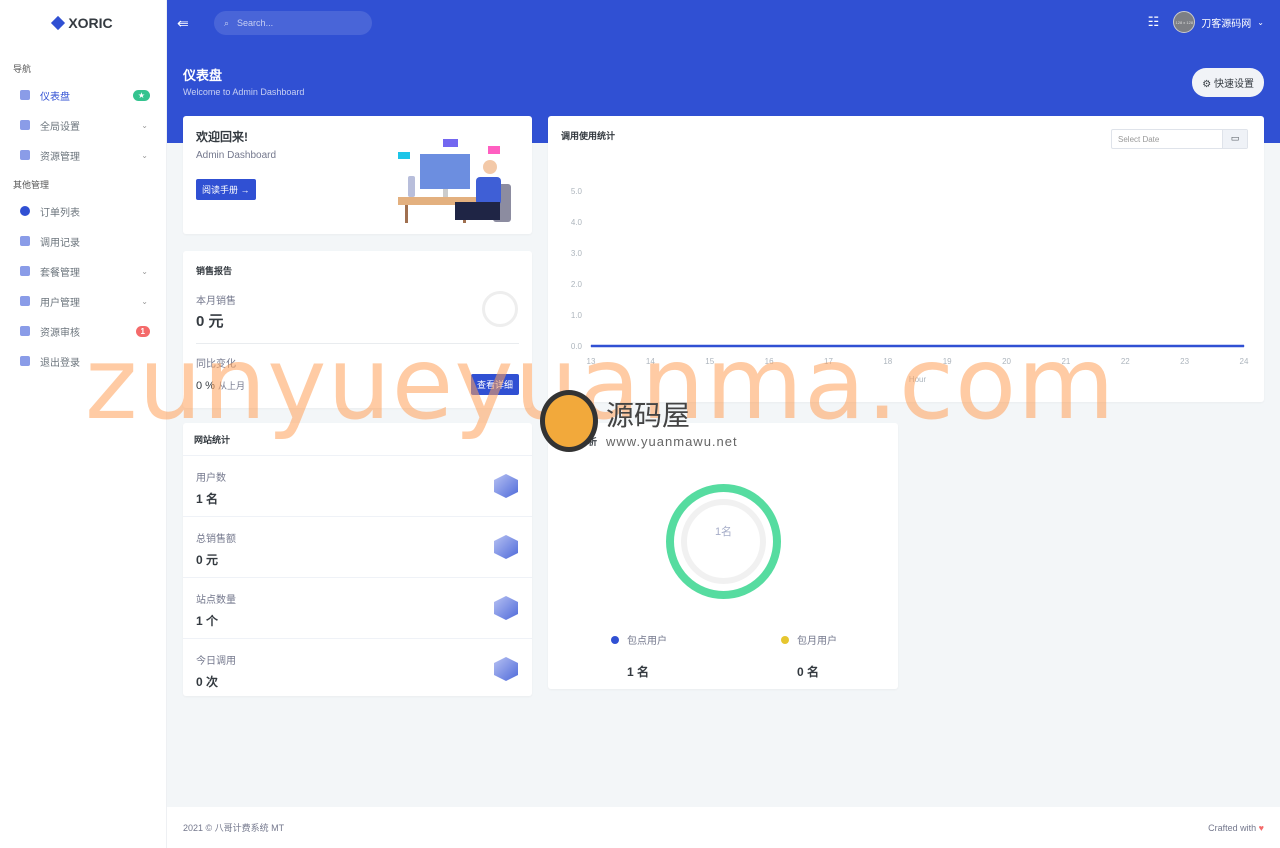  What do you see at coordinates (216, 364) in the screenshot?
I see `change-label: 同比变化` at bounding box center [216, 364].